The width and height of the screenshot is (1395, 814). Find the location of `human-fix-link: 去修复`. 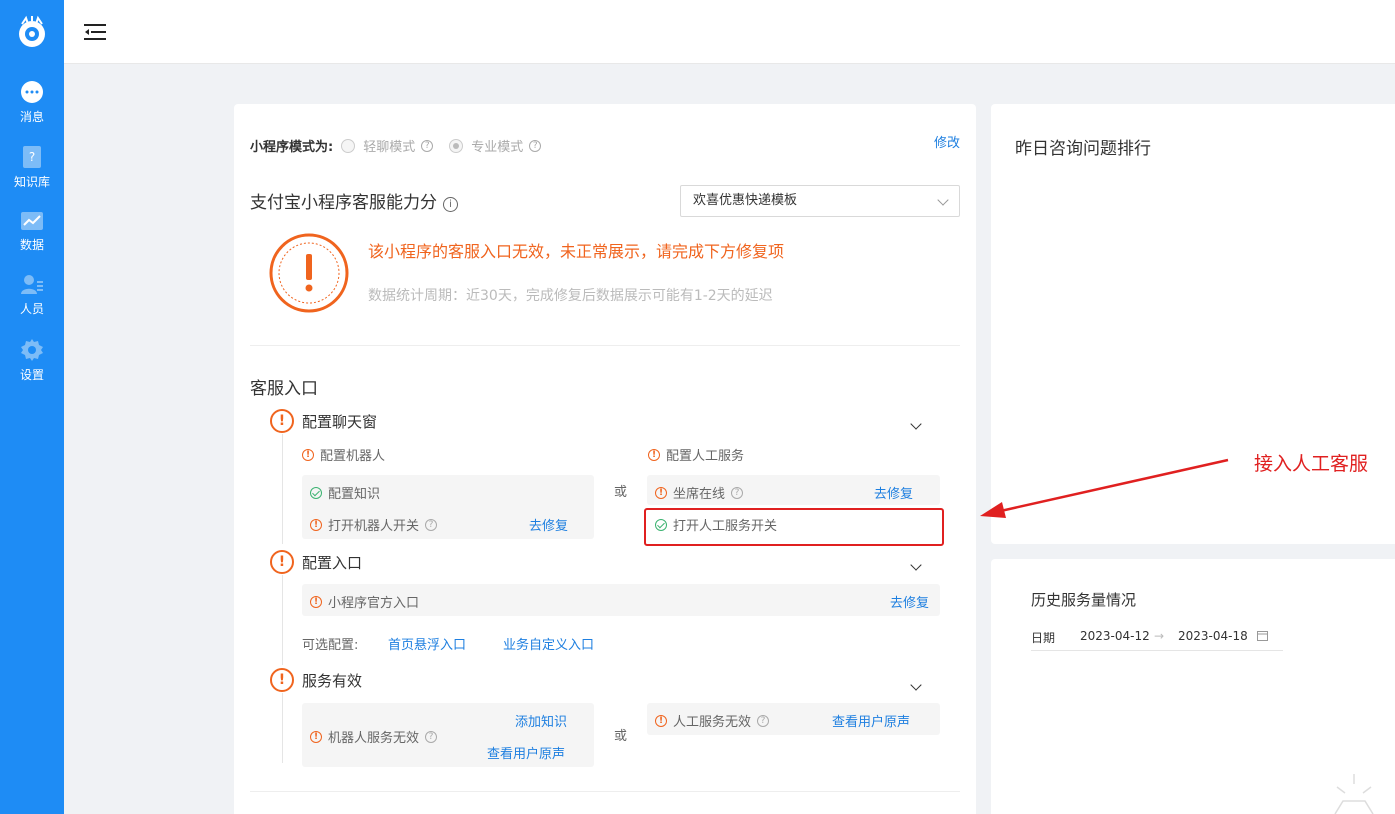

human-fix-link: 去修复 is located at coordinates (893, 492).